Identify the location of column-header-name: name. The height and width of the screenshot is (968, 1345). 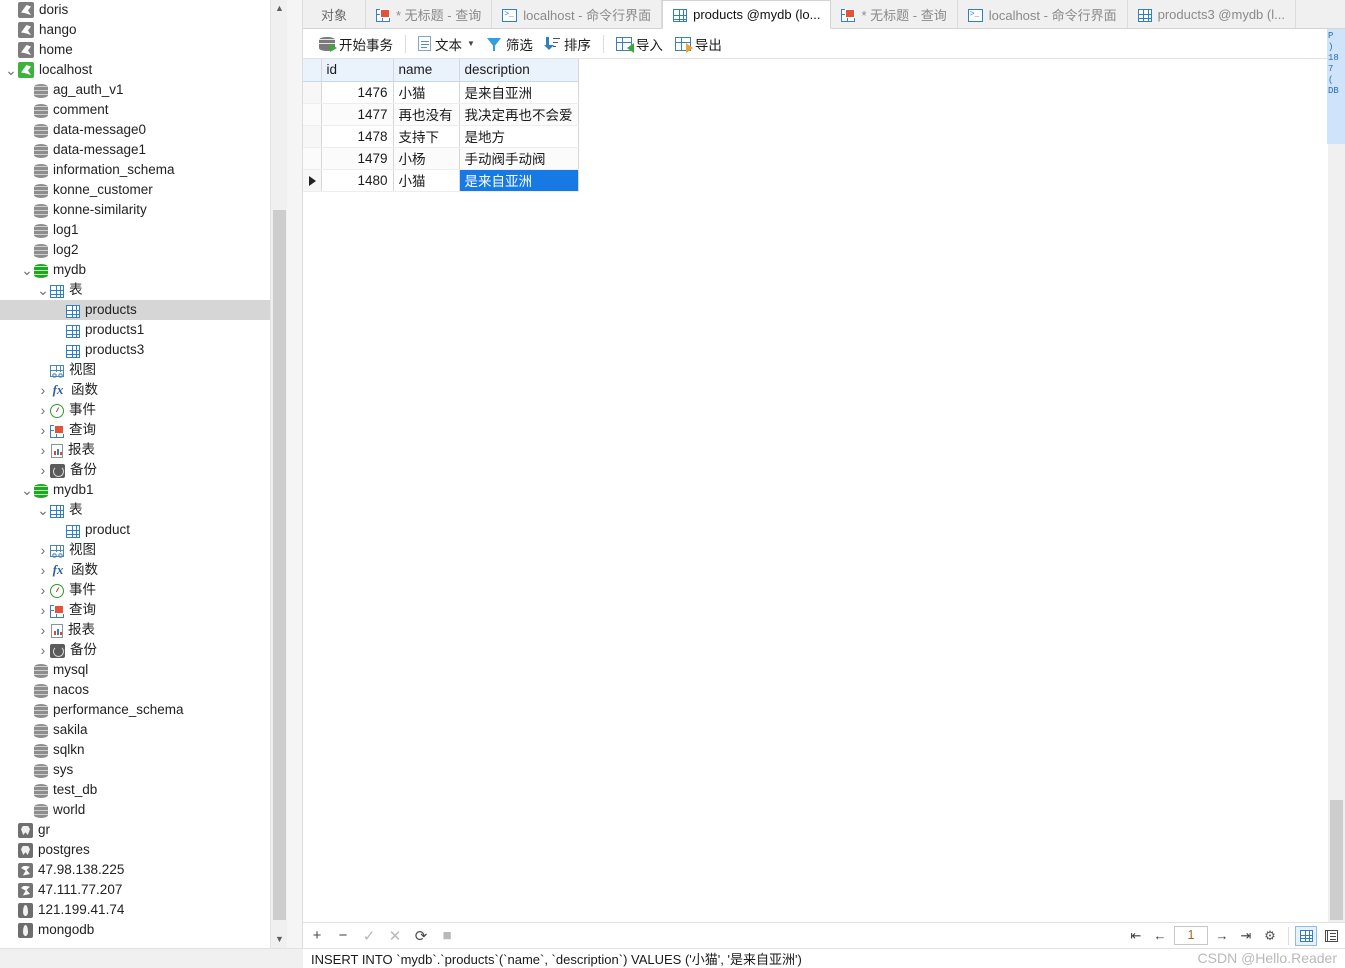
(426, 70).